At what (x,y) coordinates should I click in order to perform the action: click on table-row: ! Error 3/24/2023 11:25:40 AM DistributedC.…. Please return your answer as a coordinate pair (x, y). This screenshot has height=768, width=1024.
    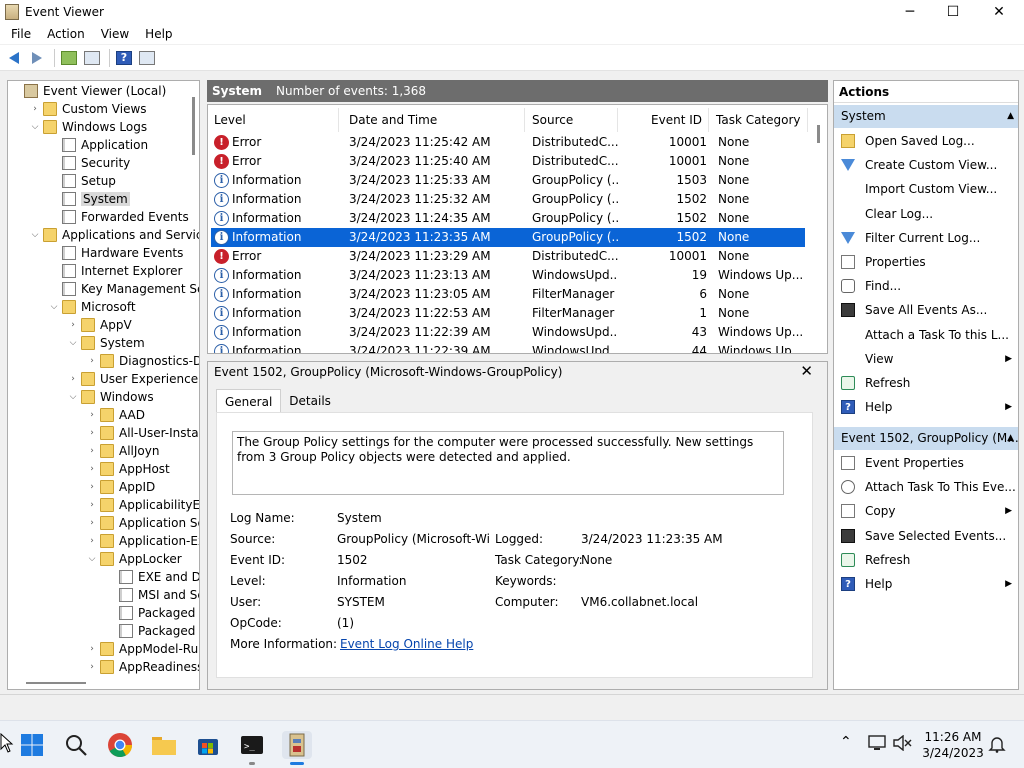
    Looking at the image, I should click on (508, 161).